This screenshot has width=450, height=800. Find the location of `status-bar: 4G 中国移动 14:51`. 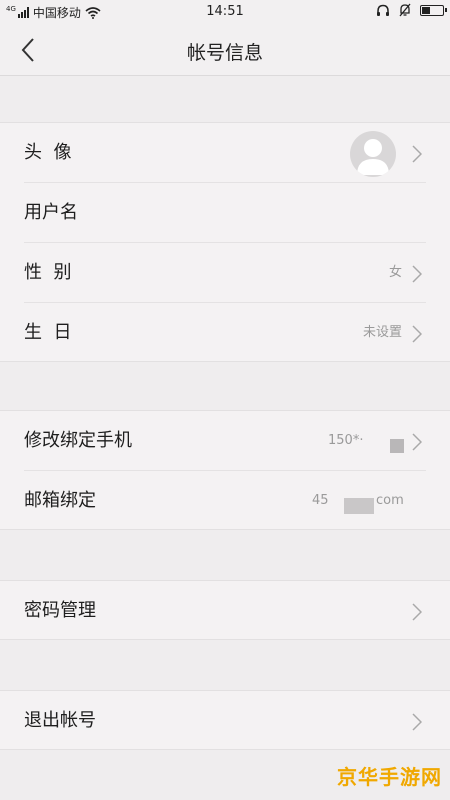

status-bar: 4G 中国移动 14:51 is located at coordinates (225, 12).